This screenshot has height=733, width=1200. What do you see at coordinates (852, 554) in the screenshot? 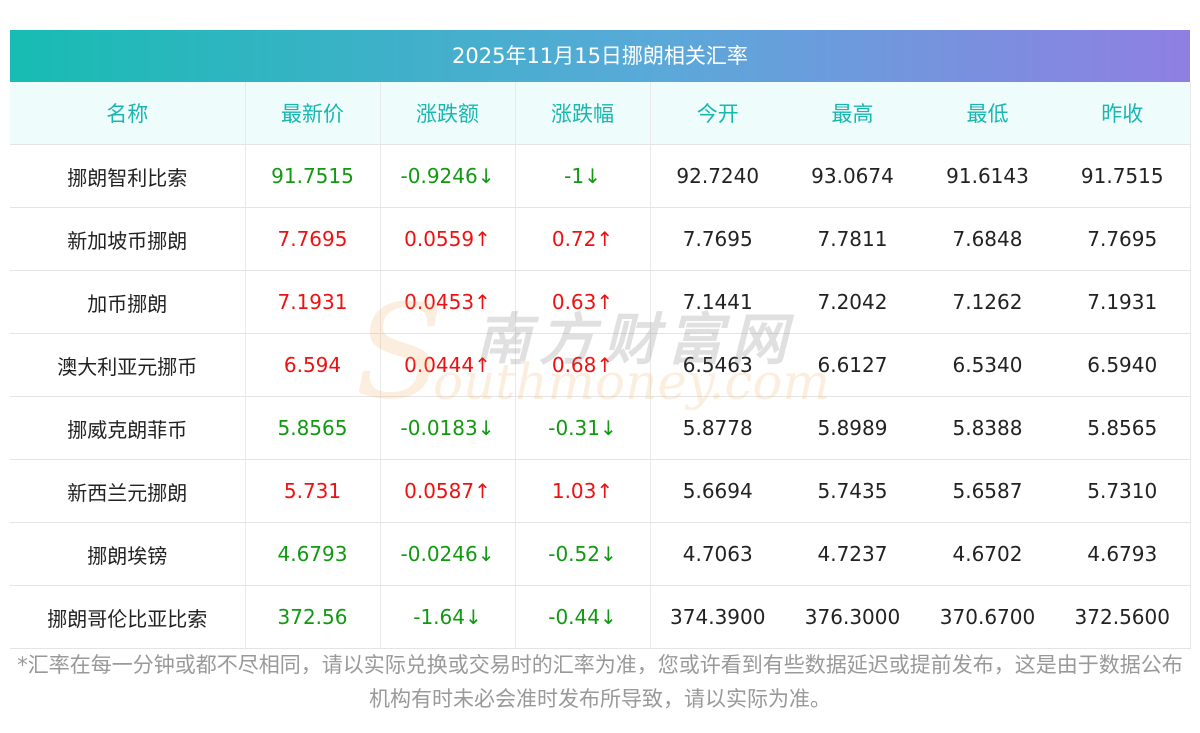
I see `cell-high: 4.7237` at bounding box center [852, 554].